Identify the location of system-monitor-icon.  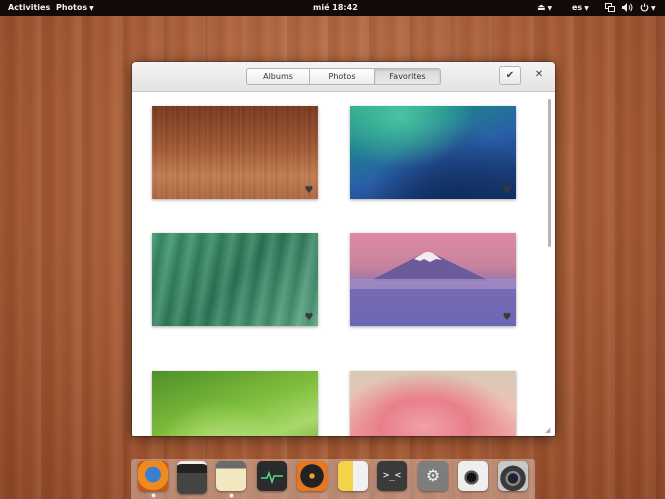
(272, 476).